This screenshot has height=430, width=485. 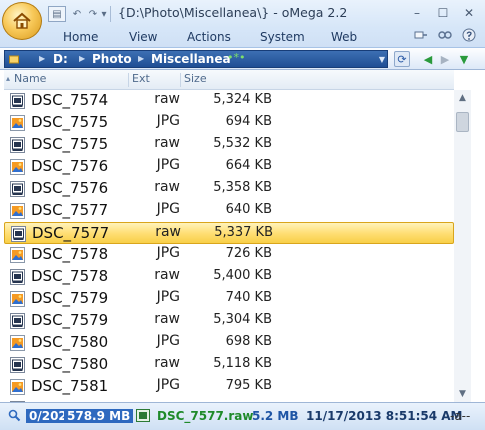 I want to click on maximize-button: ☐, so click(x=443, y=13).